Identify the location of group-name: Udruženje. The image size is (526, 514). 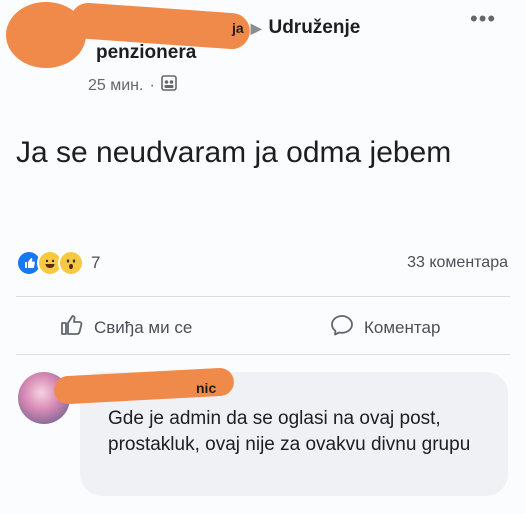
(314, 28).